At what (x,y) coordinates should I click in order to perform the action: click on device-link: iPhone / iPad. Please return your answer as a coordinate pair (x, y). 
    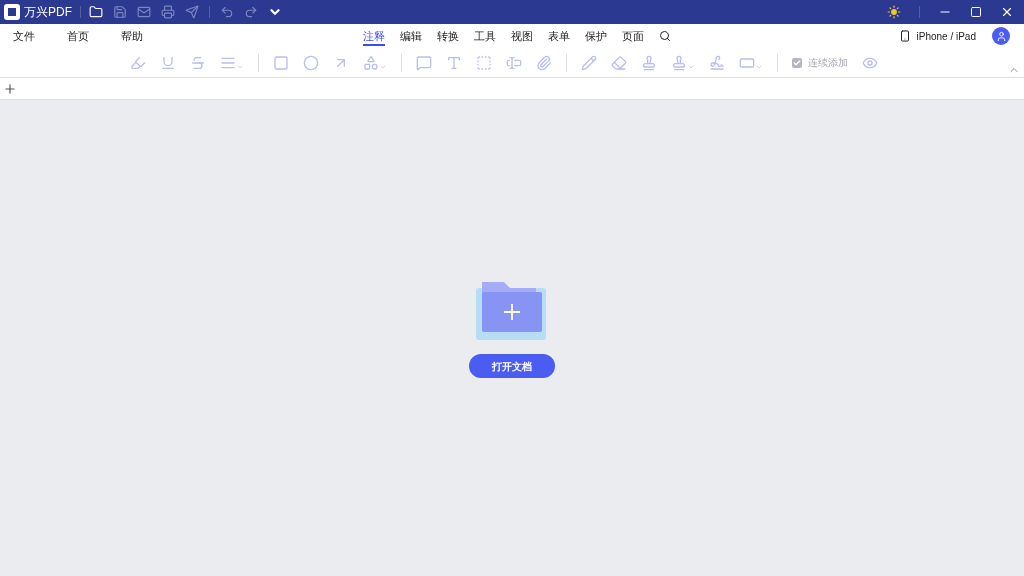
    Looking at the image, I should click on (946, 36).